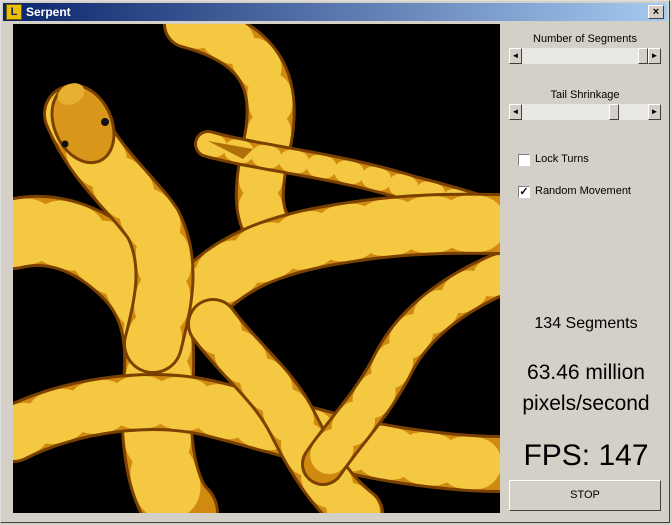 This screenshot has height=525, width=672. I want to click on fps-readout: FPS: 147, so click(586, 455).